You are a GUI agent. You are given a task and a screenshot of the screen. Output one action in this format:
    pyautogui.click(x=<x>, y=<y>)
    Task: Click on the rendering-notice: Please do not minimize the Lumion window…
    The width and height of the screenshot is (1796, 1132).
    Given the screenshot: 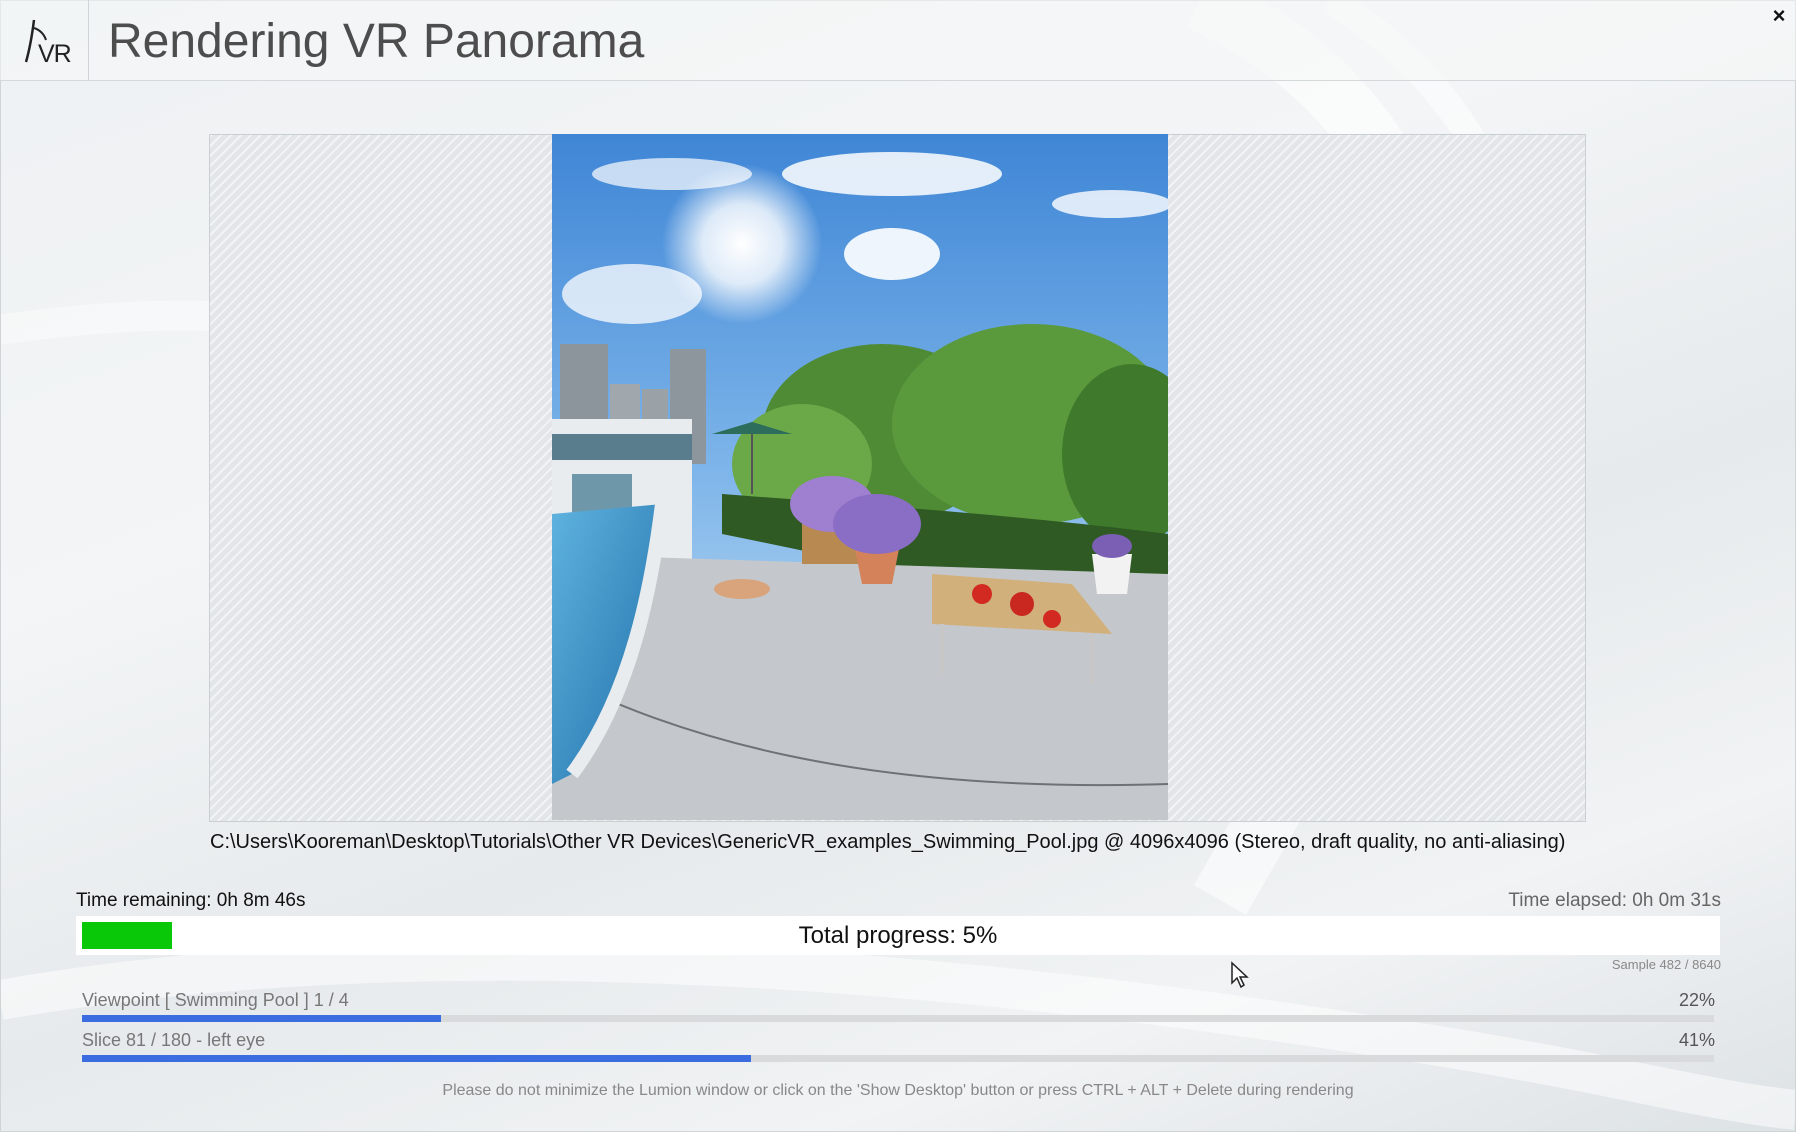 What is the action you would take?
    pyautogui.click(x=898, y=1090)
    